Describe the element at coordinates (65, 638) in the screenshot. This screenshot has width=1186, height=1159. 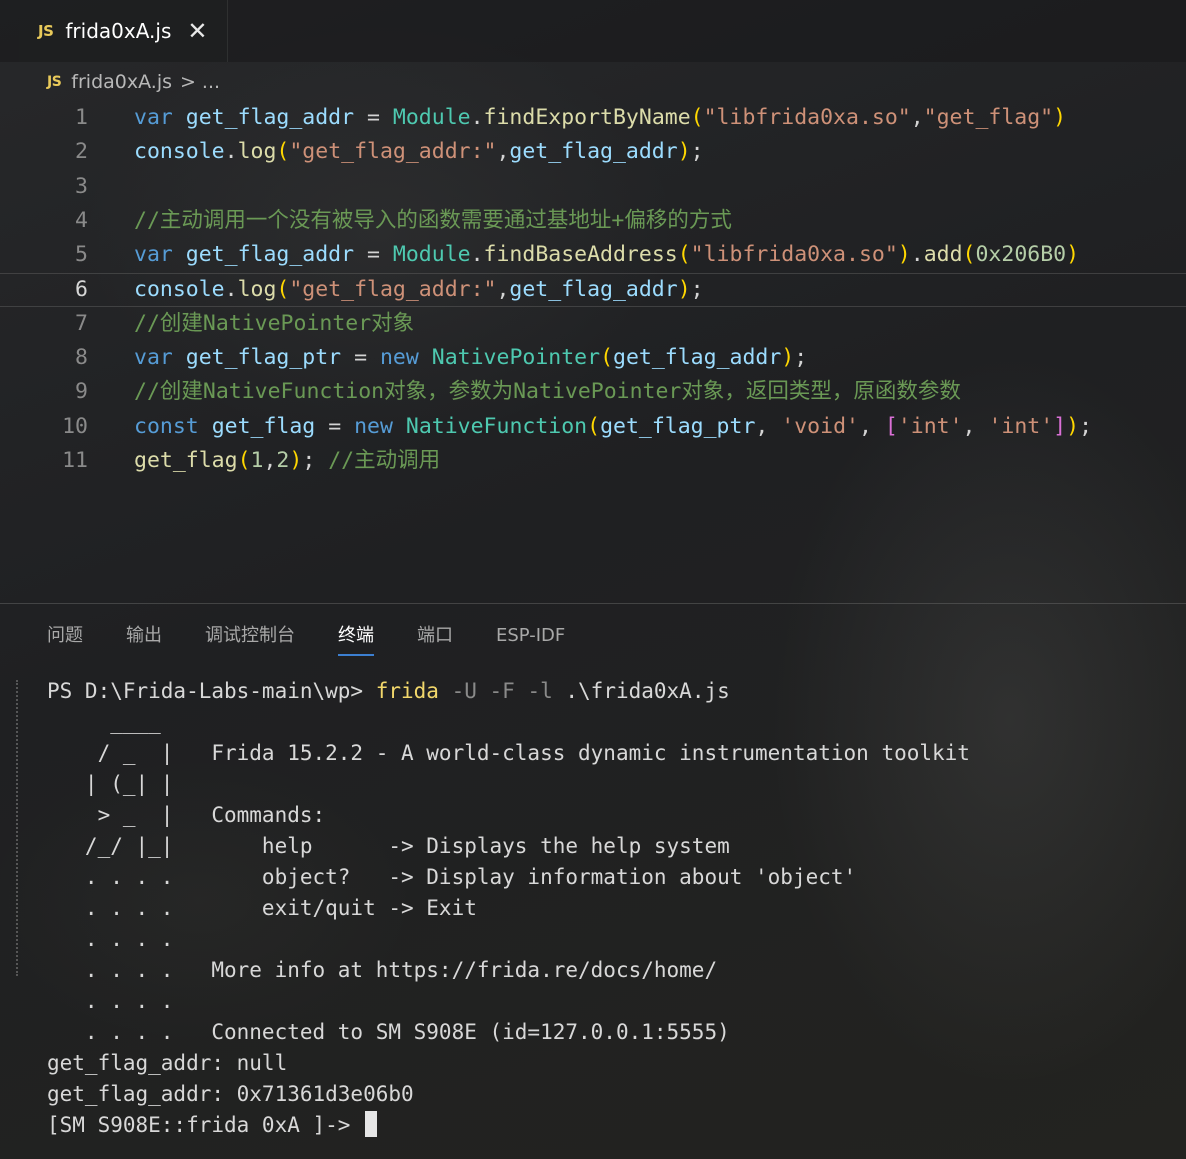
I see `panel-tab-0: 问题` at that location.